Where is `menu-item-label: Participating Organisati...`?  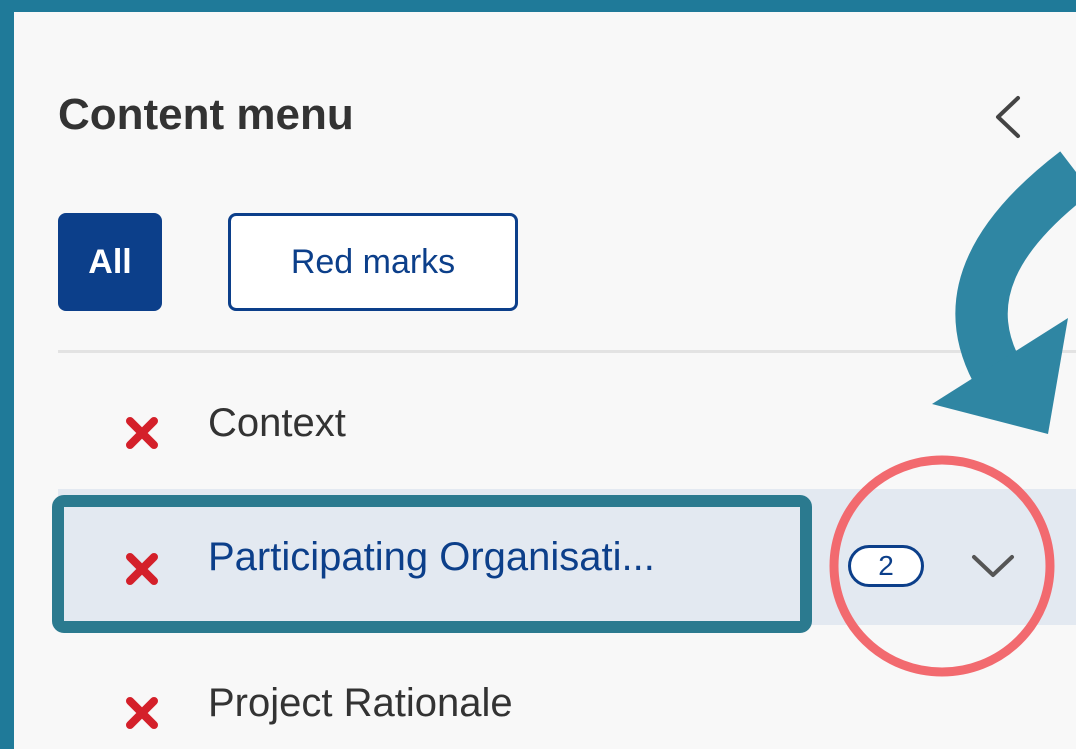 menu-item-label: Participating Organisati... is located at coordinates (431, 557).